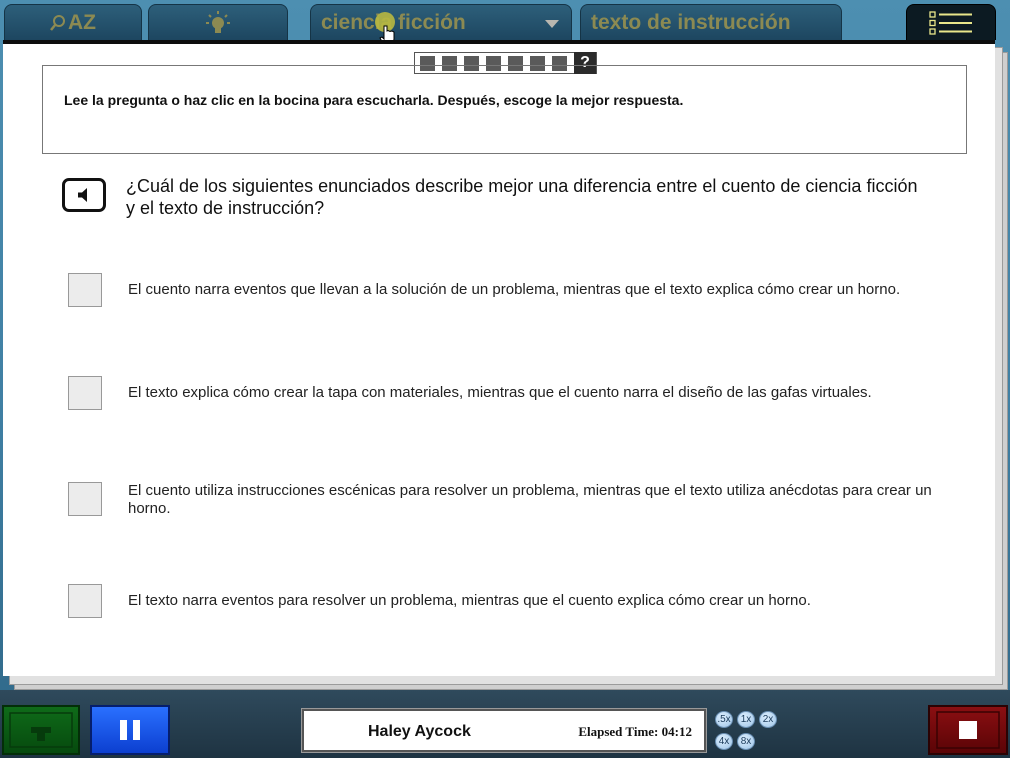 This screenshot has height=758, width=1010. Describe the element at coordinates (676, 731) in the screenshot. I see `elapsed-value: 04:12` at that location.